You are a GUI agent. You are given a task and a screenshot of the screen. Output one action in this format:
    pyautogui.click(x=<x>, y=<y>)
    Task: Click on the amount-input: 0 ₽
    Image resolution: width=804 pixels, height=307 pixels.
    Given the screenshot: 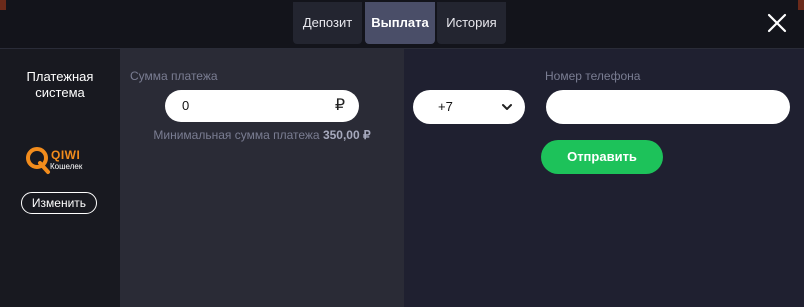 What is the action you would take?
    pyautogui.click(x=262, y=106)
    